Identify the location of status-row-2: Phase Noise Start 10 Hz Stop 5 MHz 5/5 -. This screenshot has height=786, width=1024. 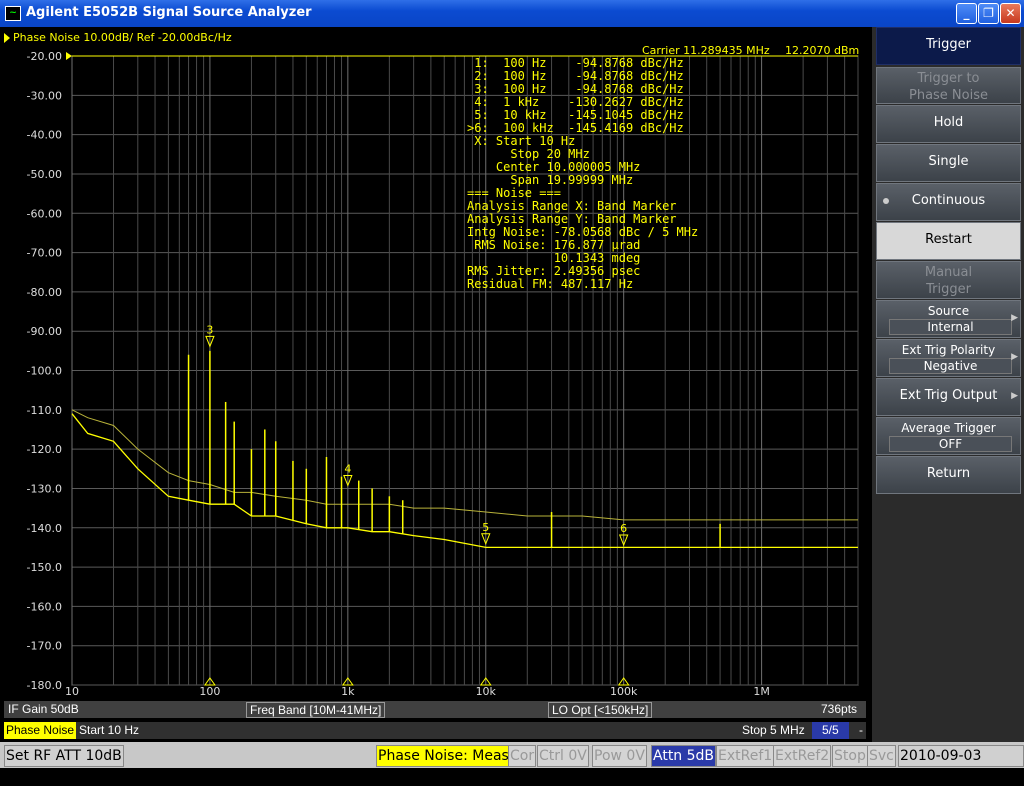
(435, 730).